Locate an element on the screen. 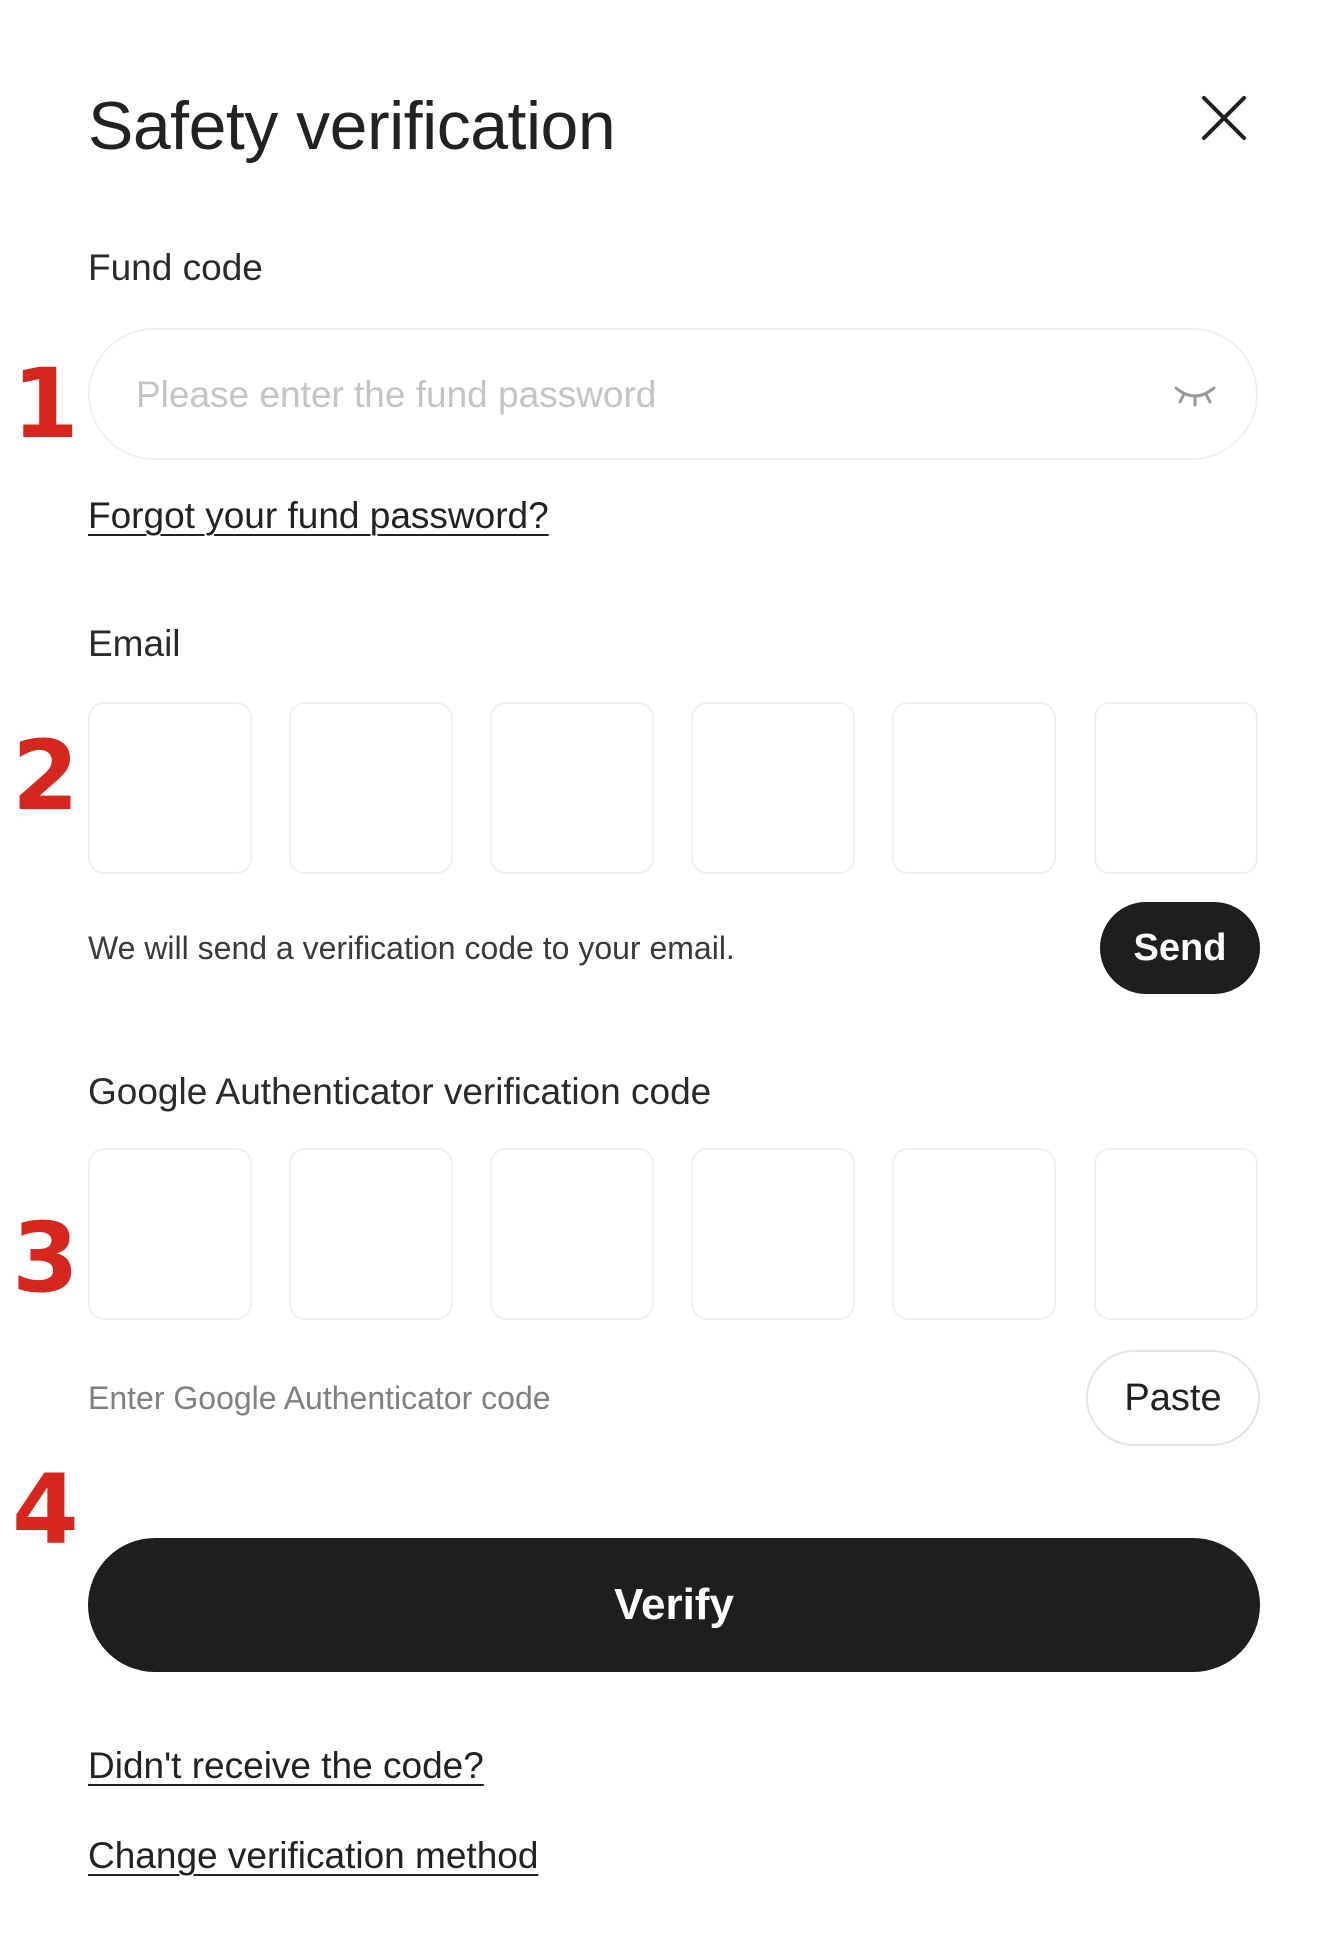 This screenshot has height=1952, width=1320. fund-code-label: Fund code is located at coordinates (175, 267).